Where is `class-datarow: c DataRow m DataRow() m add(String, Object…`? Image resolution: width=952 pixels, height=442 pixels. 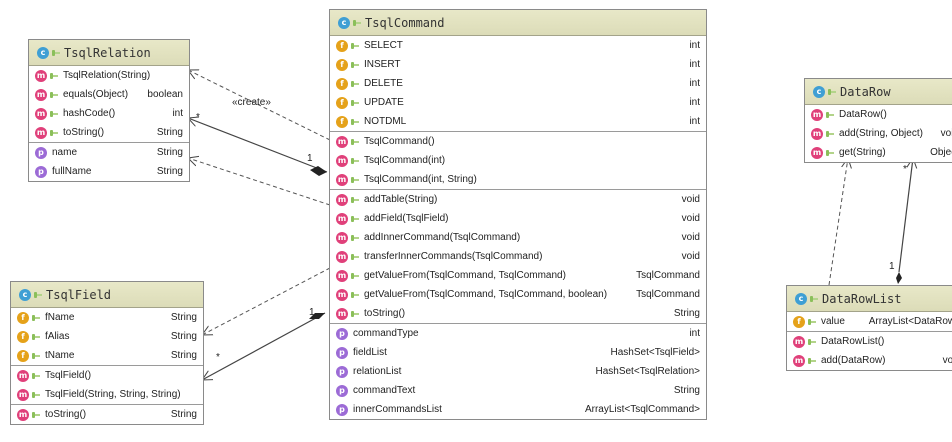
class-datarow: c DataRow m DataRow() m add(String, Object… is located at coordinates (878, 120).